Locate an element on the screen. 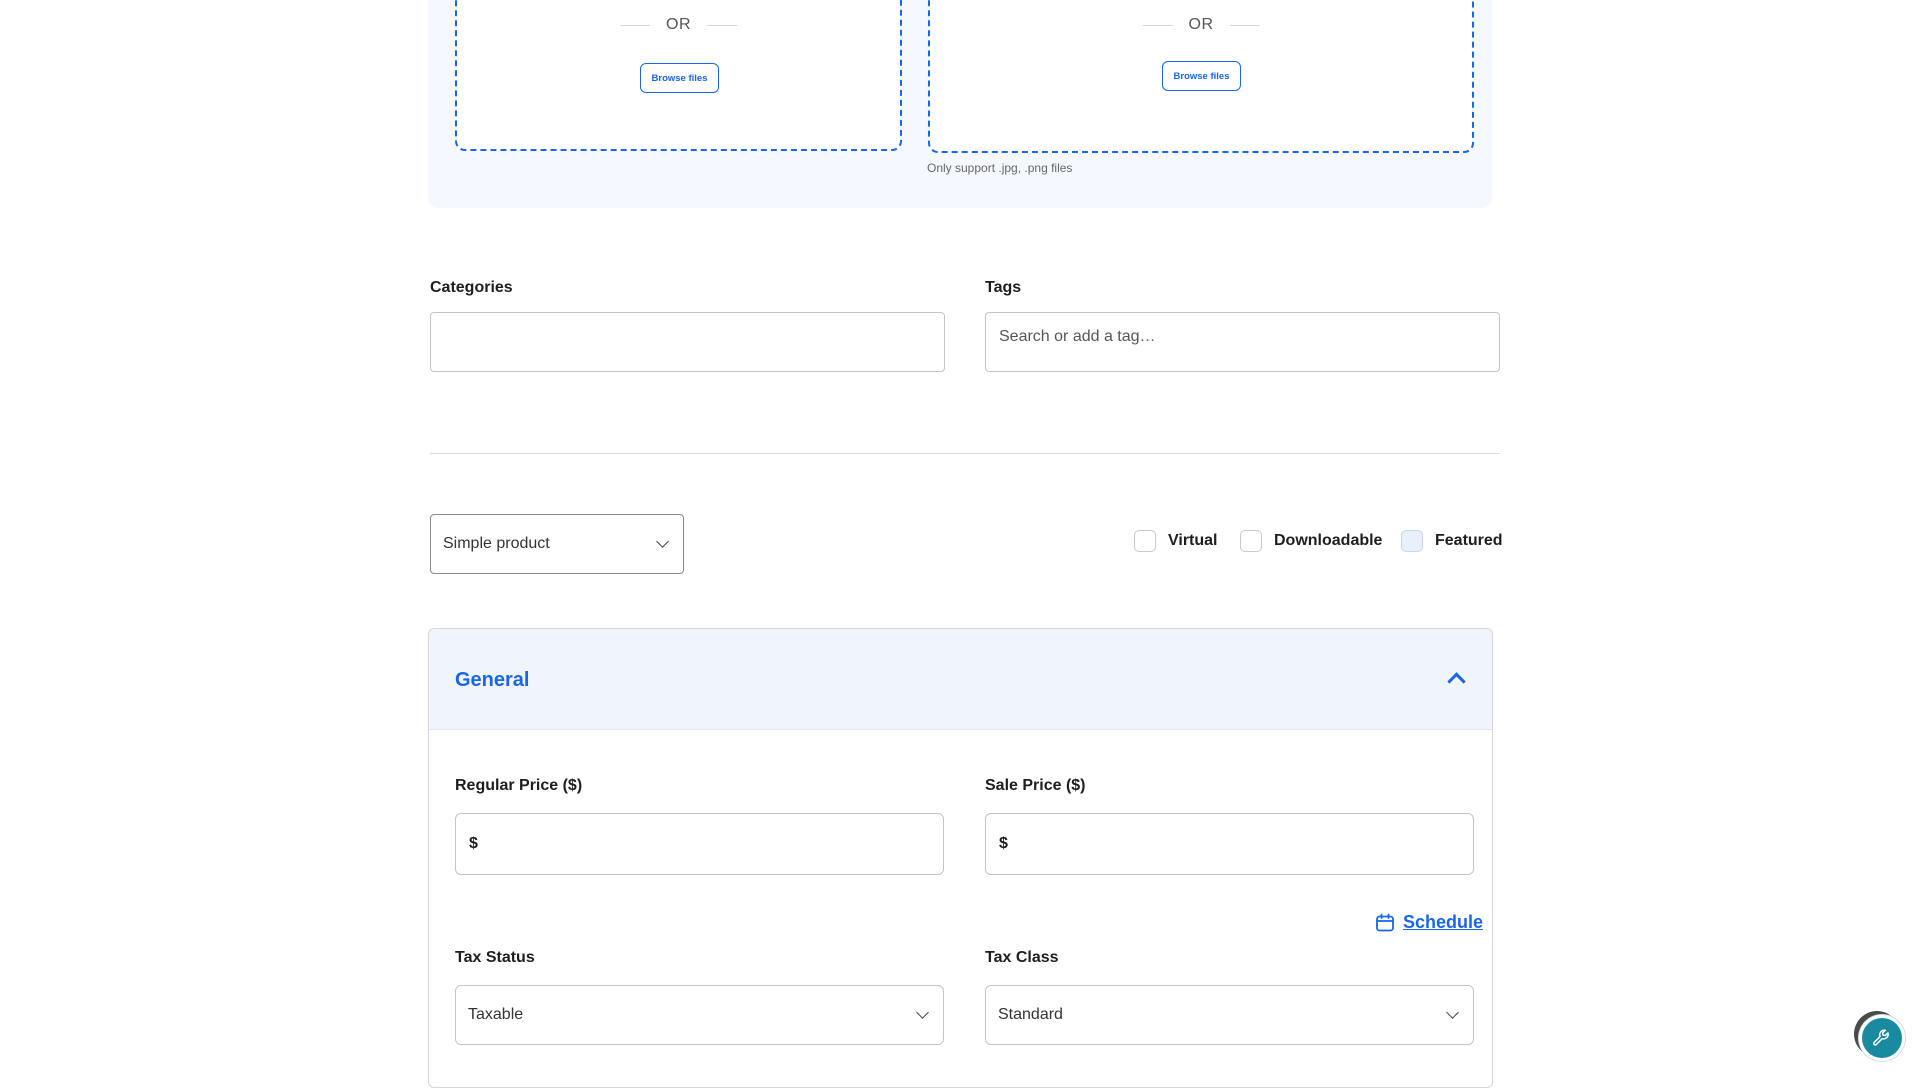 This screenshot has width=1920, height=1088. featured-image-dropzone: OR Browse files is located at coordinates (678, 75).